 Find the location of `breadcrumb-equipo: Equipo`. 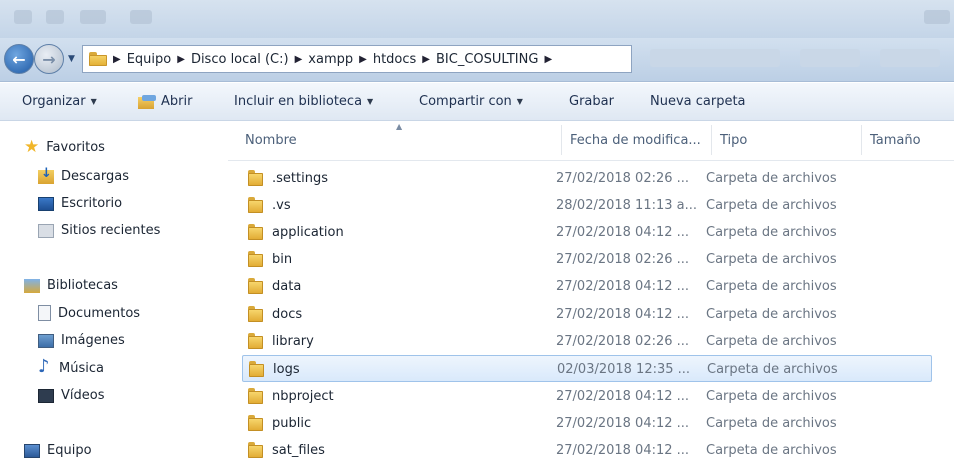

breadcrumb-equipo: Equipo is located at coordinates (149, 59).